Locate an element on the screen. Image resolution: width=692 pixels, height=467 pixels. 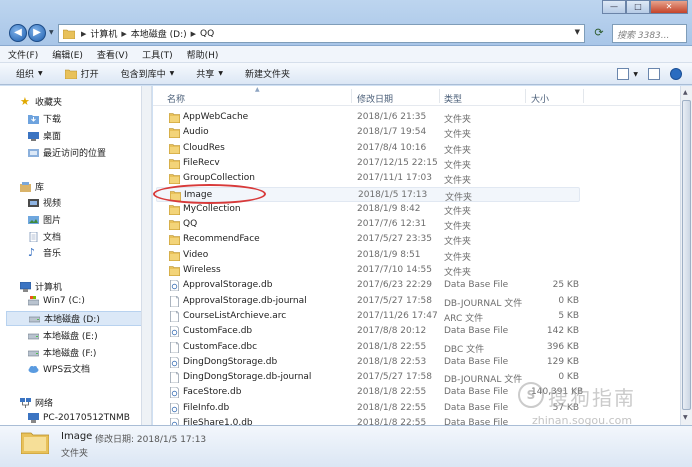
nav-network: 网络 is located at coordinates (36, 402).